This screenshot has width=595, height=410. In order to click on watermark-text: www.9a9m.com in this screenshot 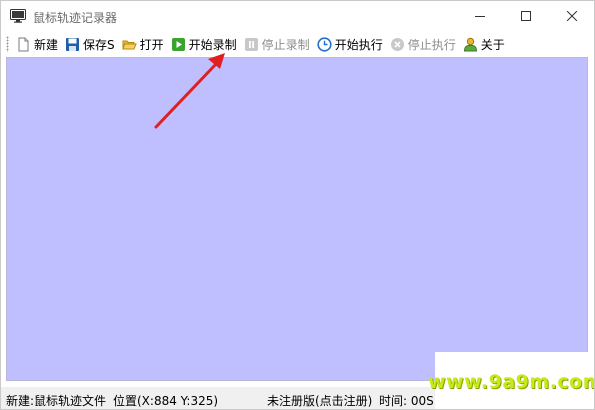, I will do `click(511, 381)`.